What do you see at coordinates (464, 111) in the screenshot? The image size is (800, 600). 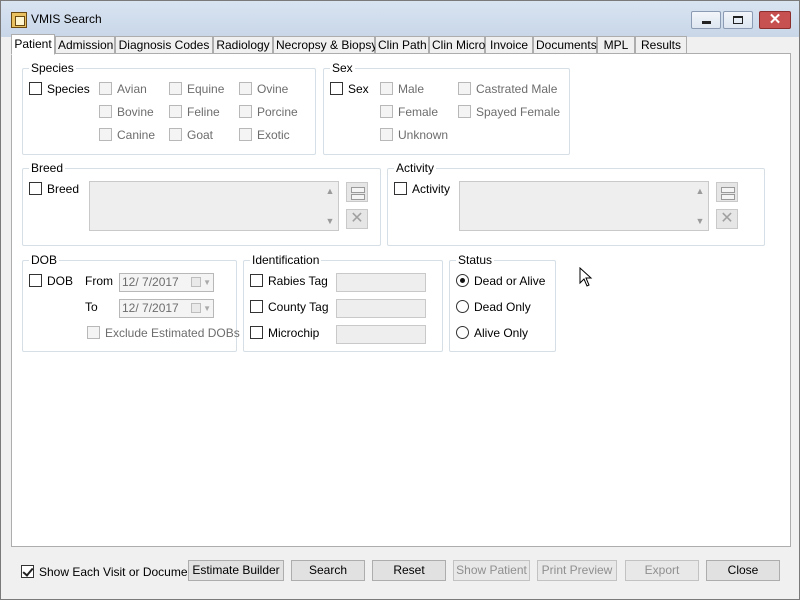 I see `spayed-female-checkbox` at bounding box center [464, 111].